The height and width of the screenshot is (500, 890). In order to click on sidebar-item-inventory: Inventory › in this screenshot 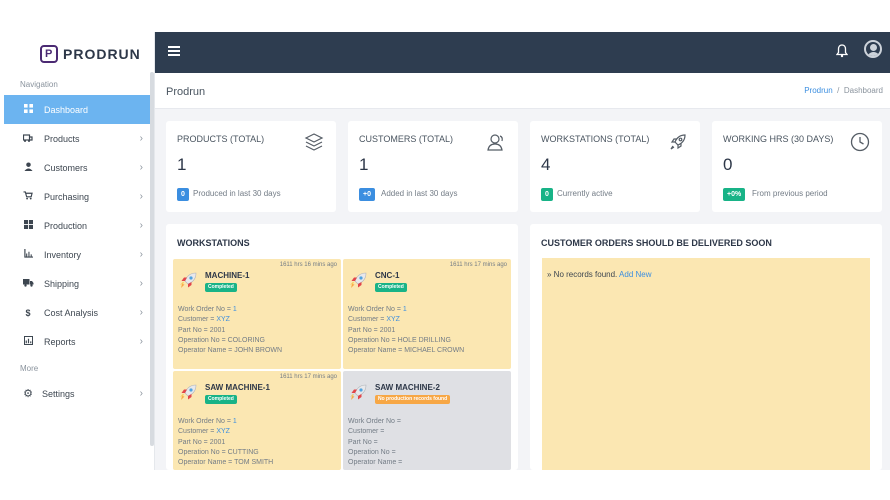, I will do `click(78, 254)`.